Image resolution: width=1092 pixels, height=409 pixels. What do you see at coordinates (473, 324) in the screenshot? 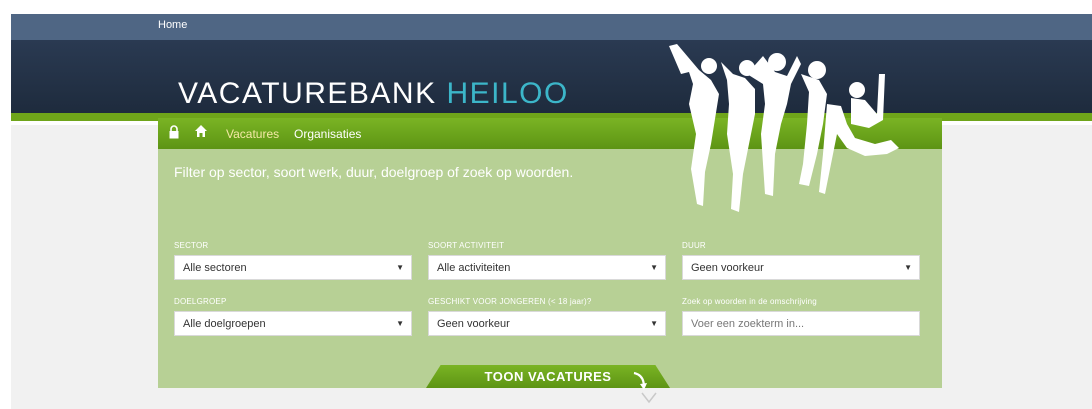
I see `jongeren-value: Geen voorkeur` at bounding box center [473, 324].